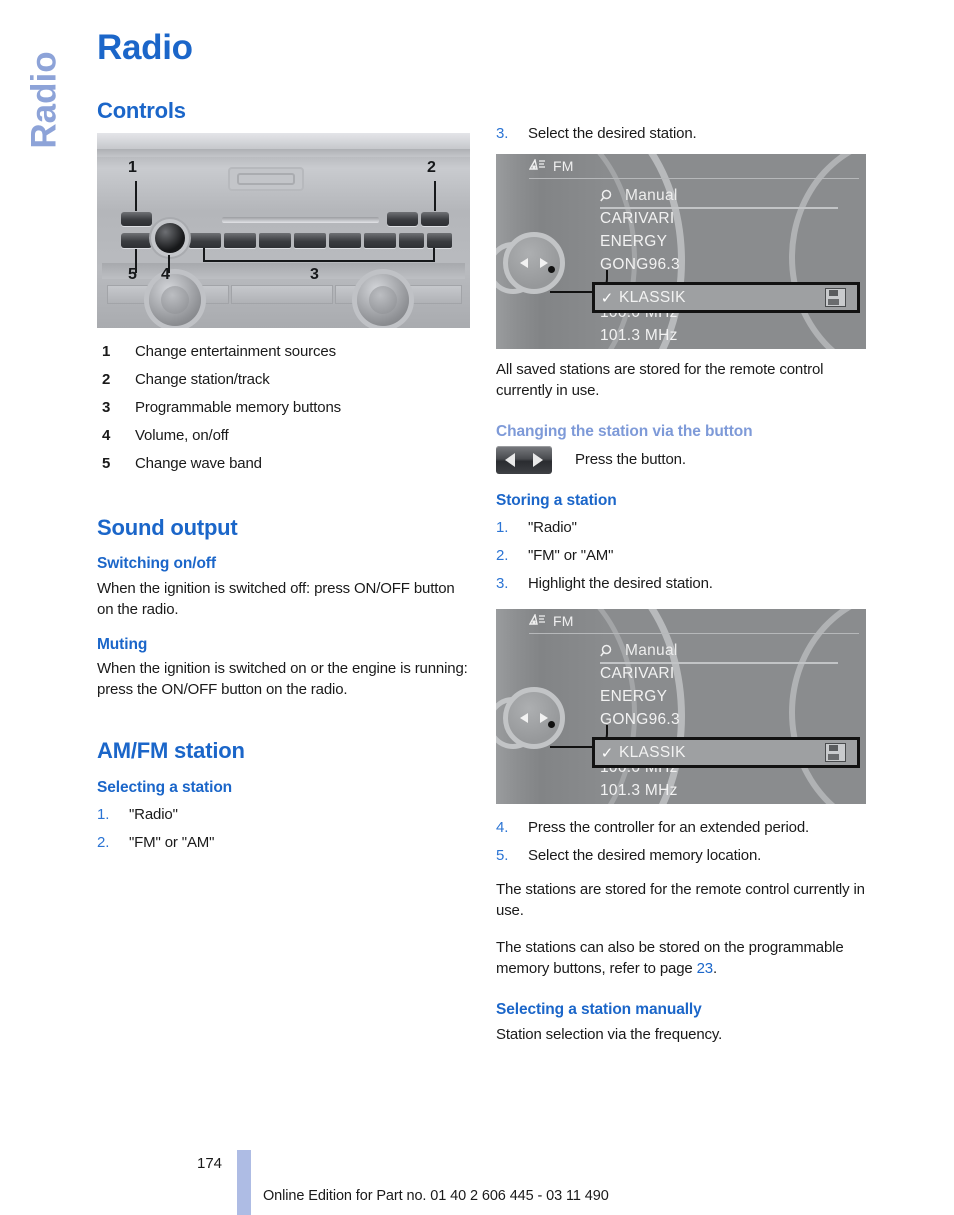 This screenshot has height=1215, width=954. I want to click on faceplate-display-strip, so click(283, 270).